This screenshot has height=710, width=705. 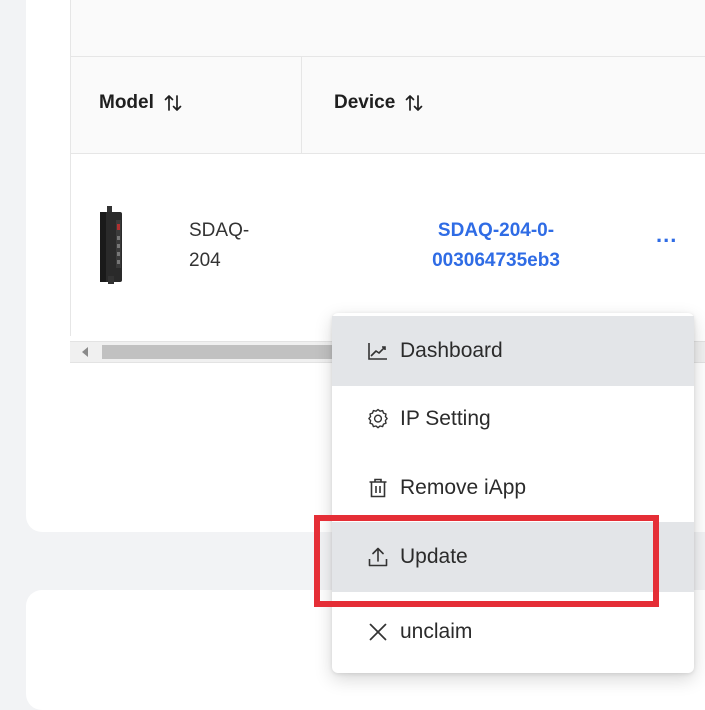 I want to click on trash-icon, so click(x=378, y=488).